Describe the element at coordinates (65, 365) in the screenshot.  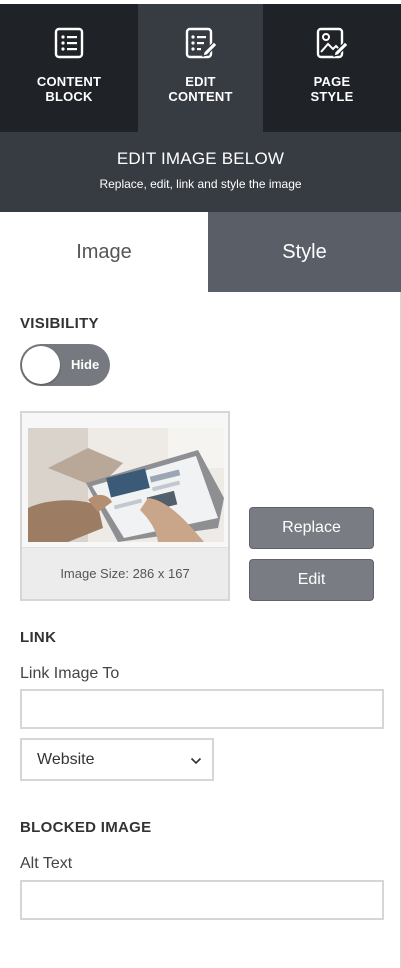
I see `visibility-toggle: Hide` at that location.